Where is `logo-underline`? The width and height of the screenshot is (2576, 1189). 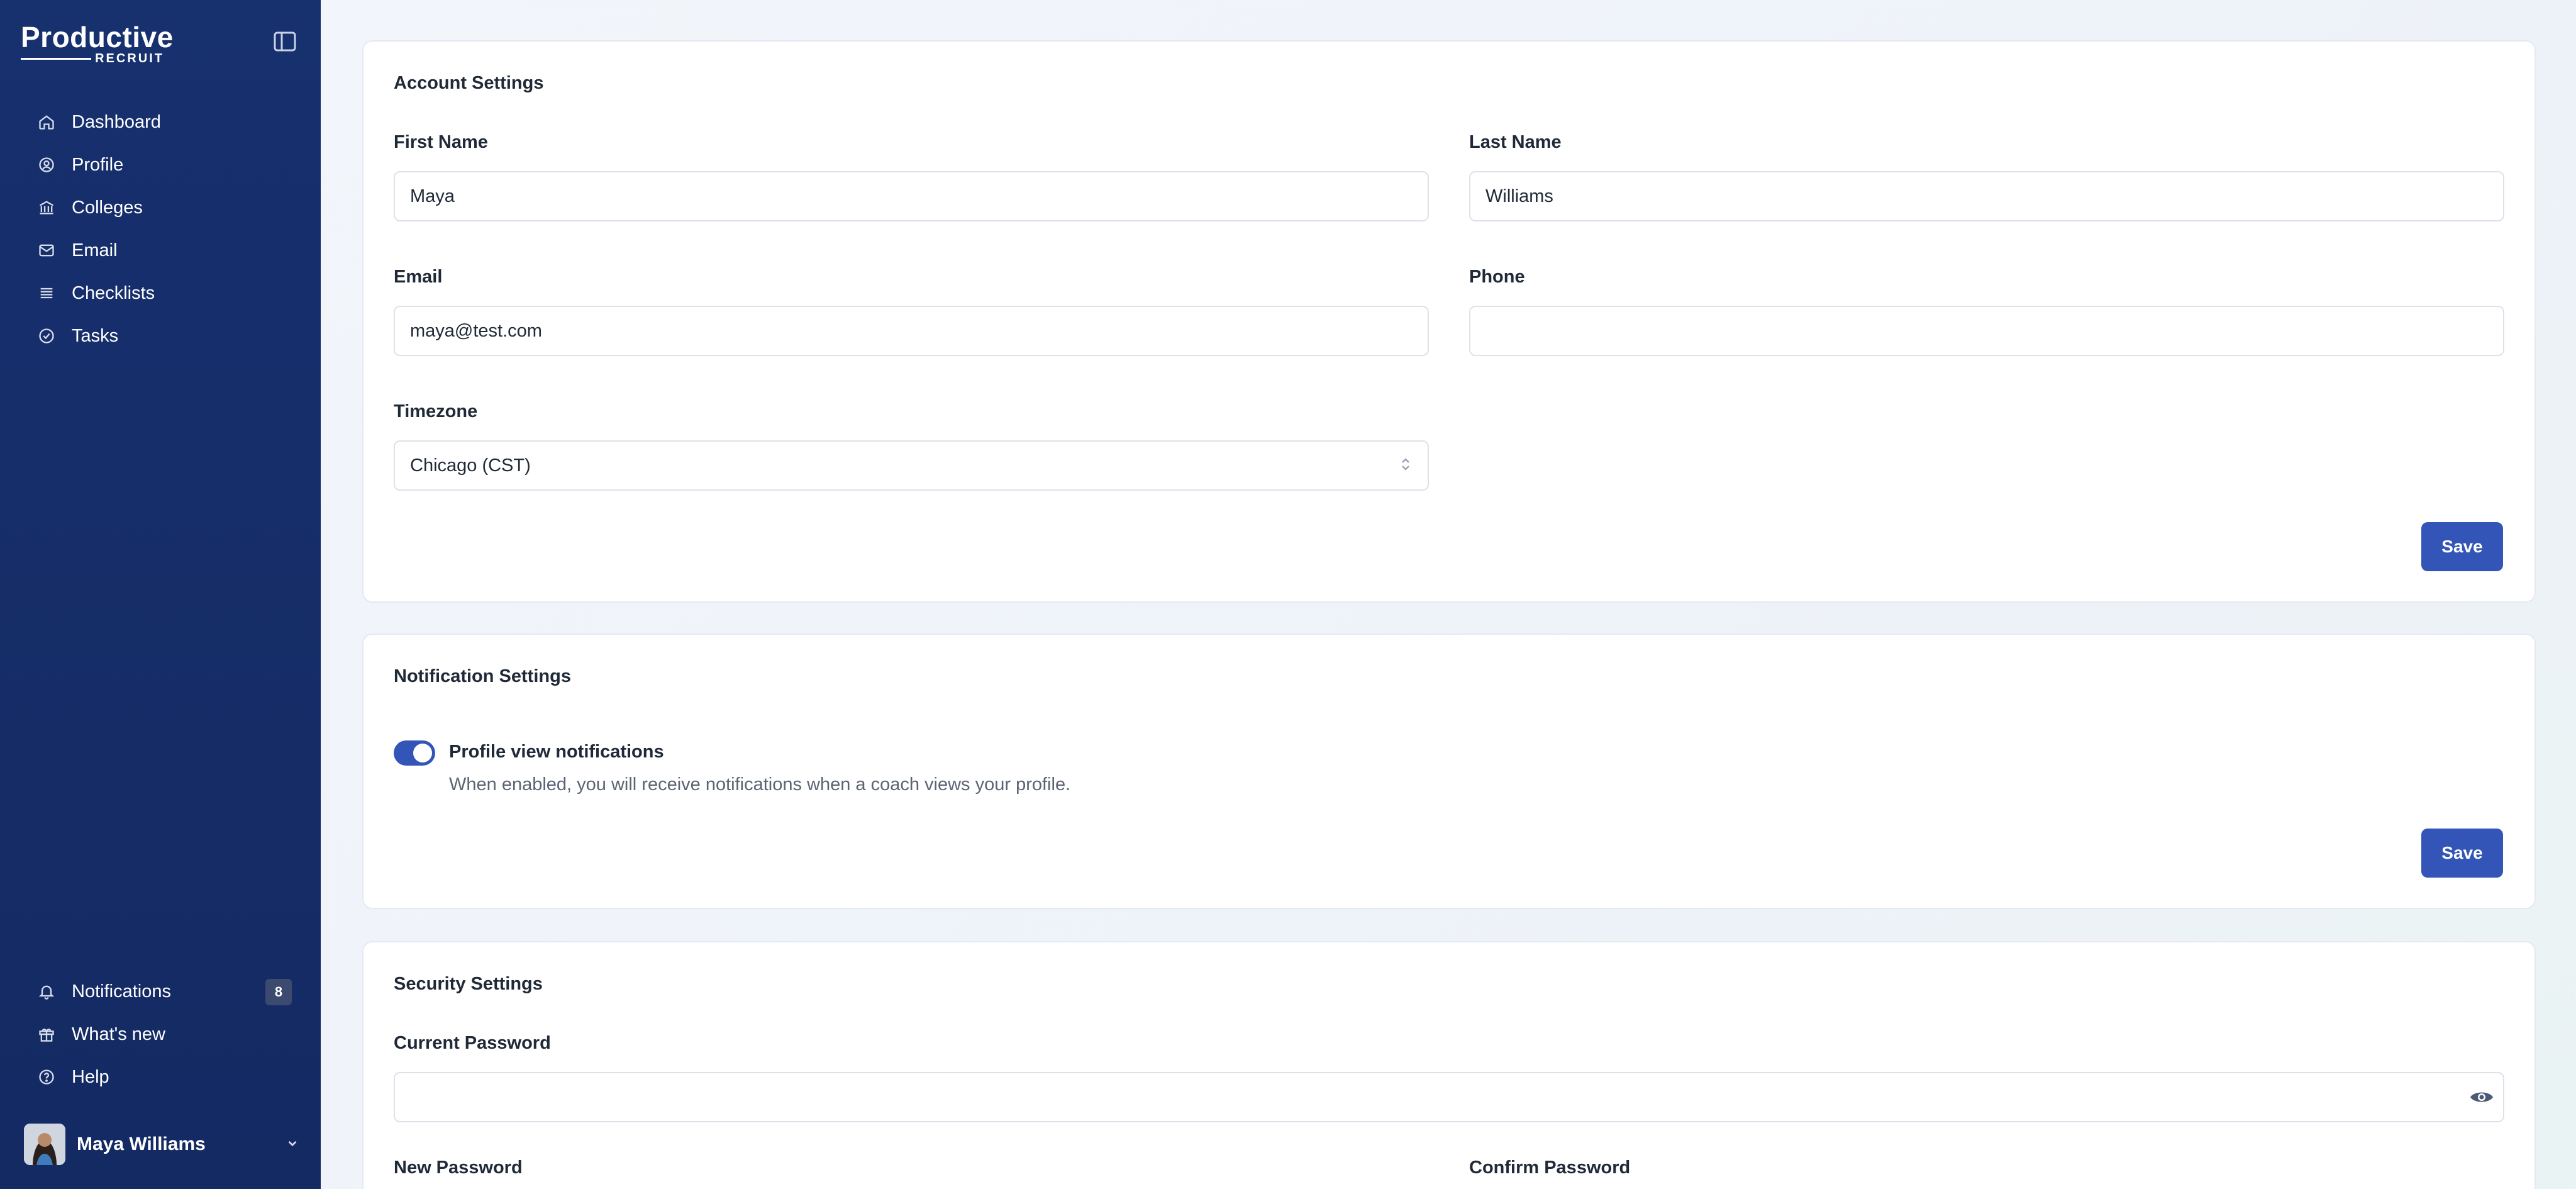 logo-underline is located at coordinates (56, 59).